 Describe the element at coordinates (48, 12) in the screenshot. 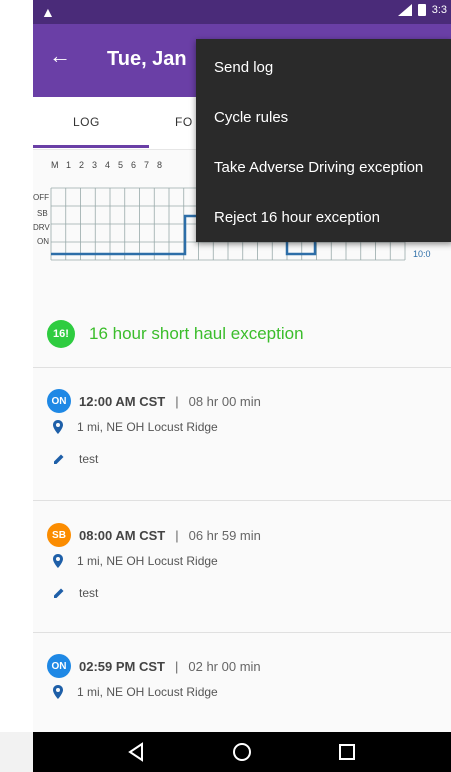

I see `warning-icon: ▲` at that location.